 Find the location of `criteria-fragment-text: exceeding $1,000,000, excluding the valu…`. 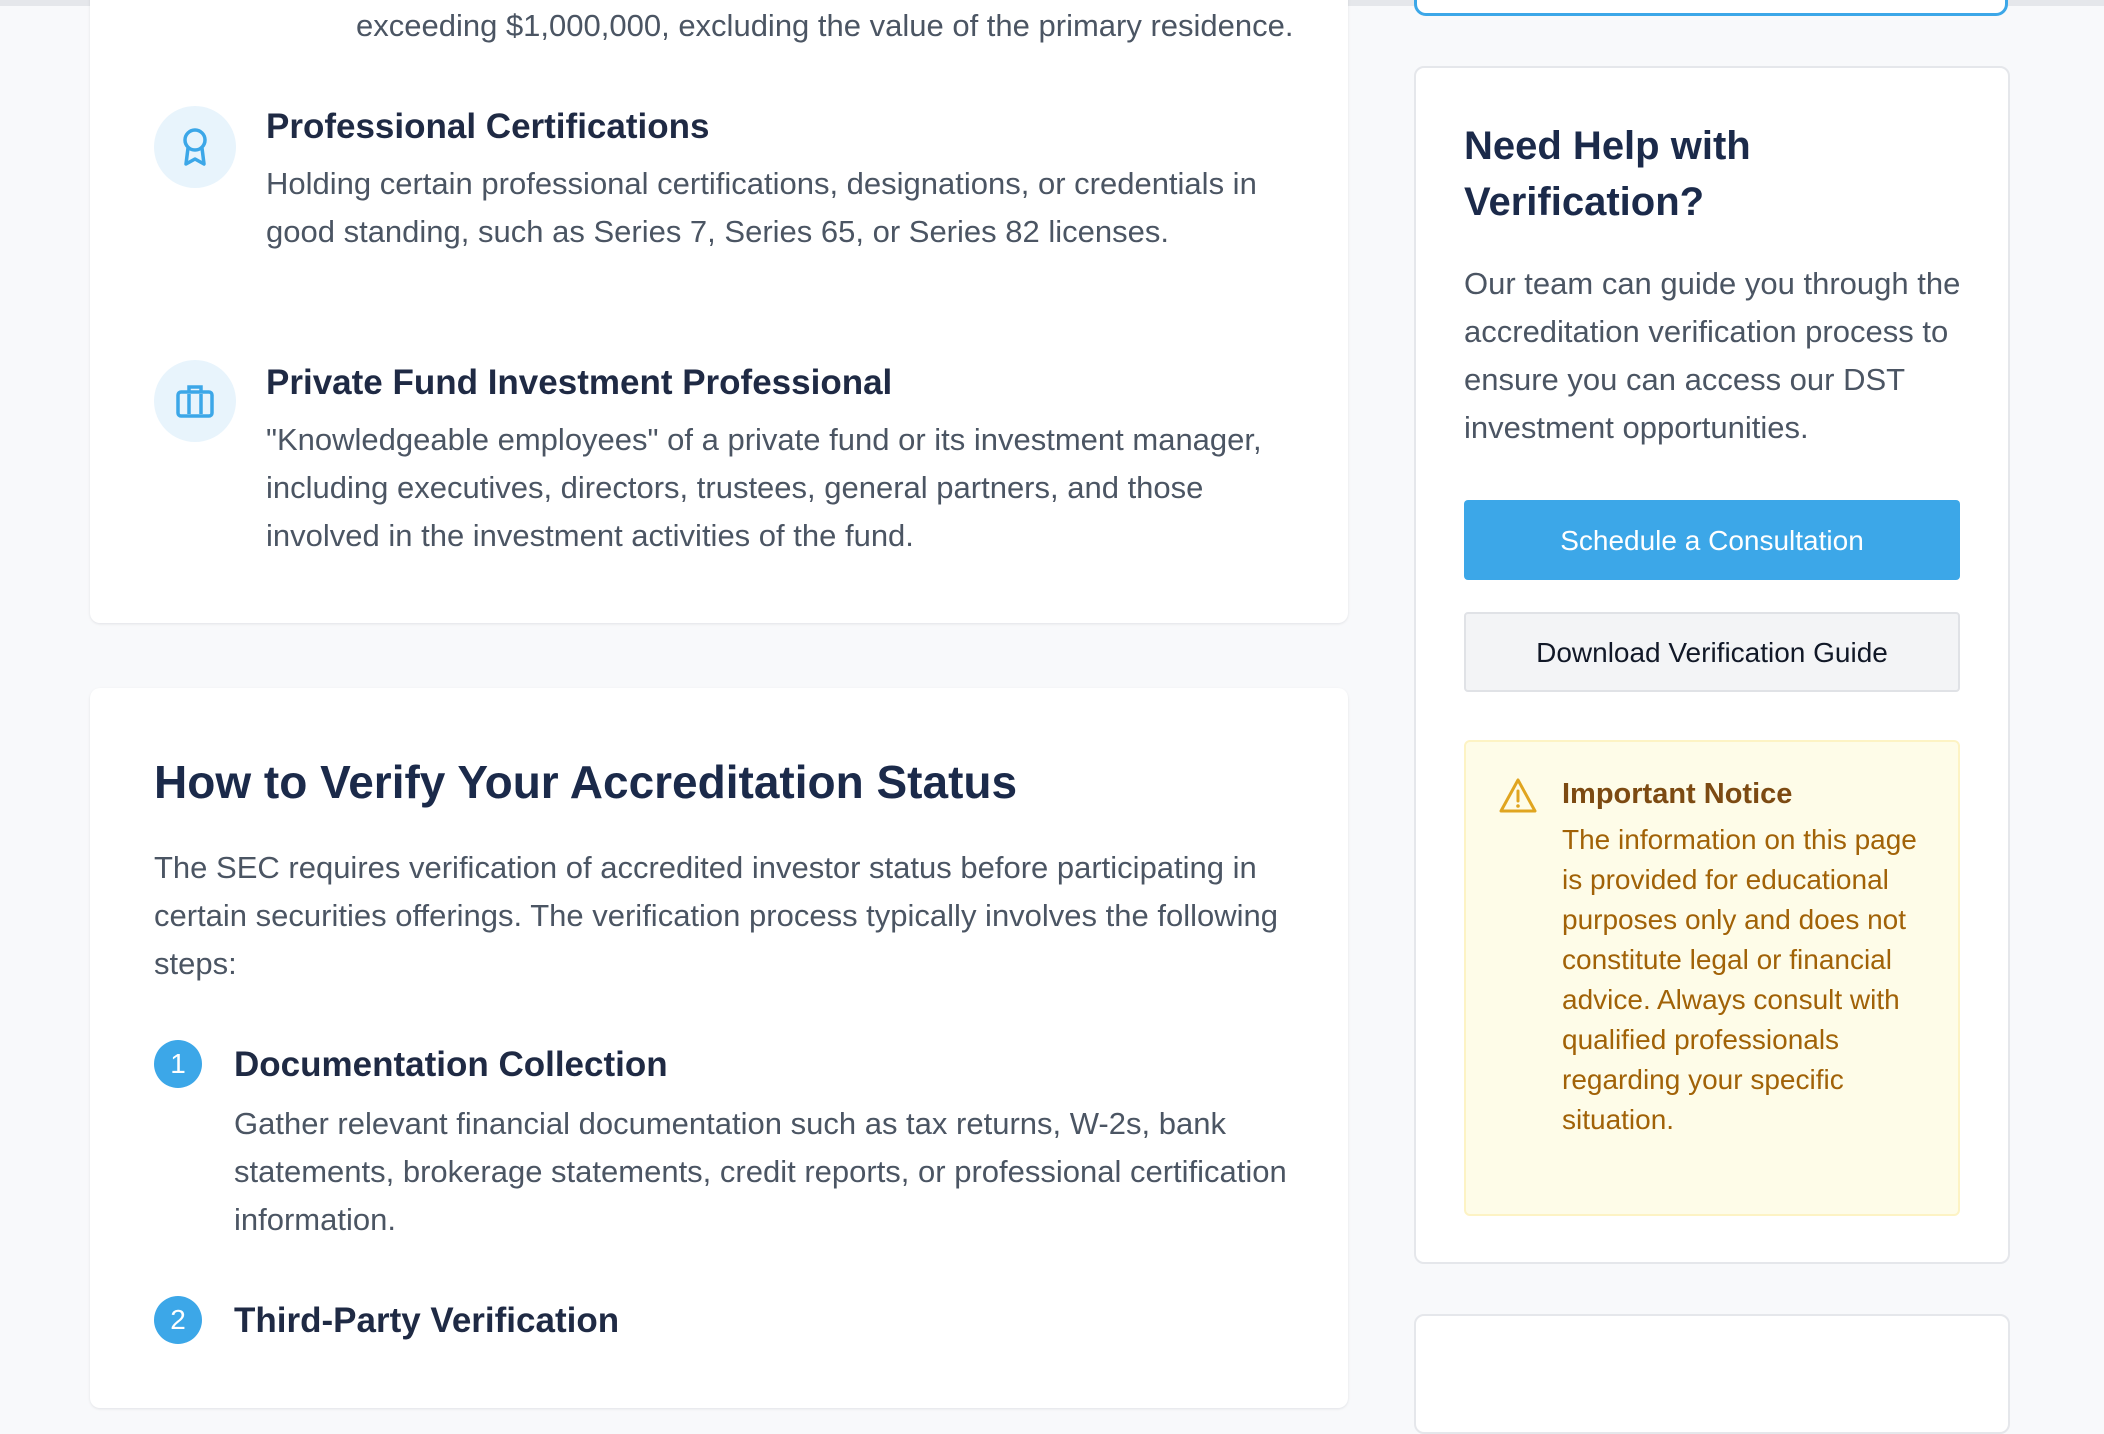

criteria-fragment-text: exceeding $1,000,000, excluding the valu… is located at coordinates (825, 25).